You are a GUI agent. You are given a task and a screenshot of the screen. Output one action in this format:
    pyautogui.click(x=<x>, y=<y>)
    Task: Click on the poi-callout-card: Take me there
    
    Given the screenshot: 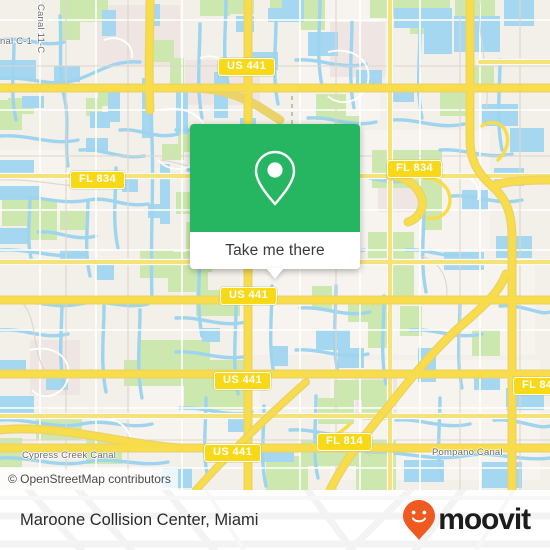 What is the action you would take?
    pyautogui.click(x=275, y=201)
    